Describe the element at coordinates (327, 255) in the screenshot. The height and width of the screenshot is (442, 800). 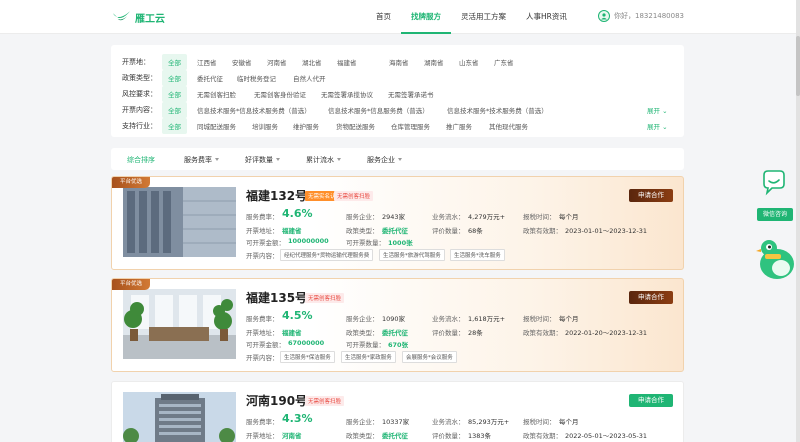
I see `content-chip: 经纪代理服务*货物运输代理服务费` at that location.